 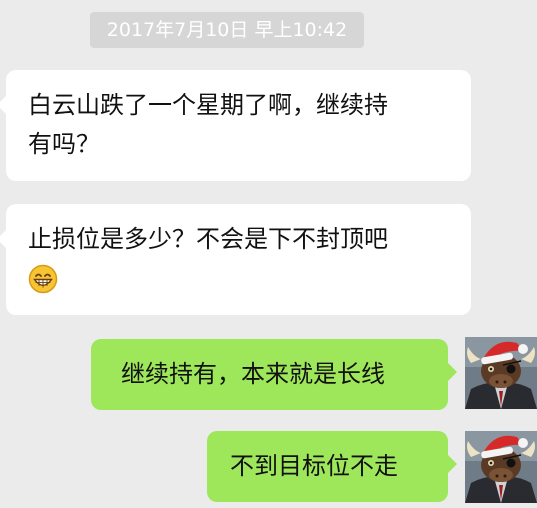 What do you see at coordinates (314, 466) in the screenshot?
I see `message-text: 不到目标位不走` at bounding box center [314, 466].